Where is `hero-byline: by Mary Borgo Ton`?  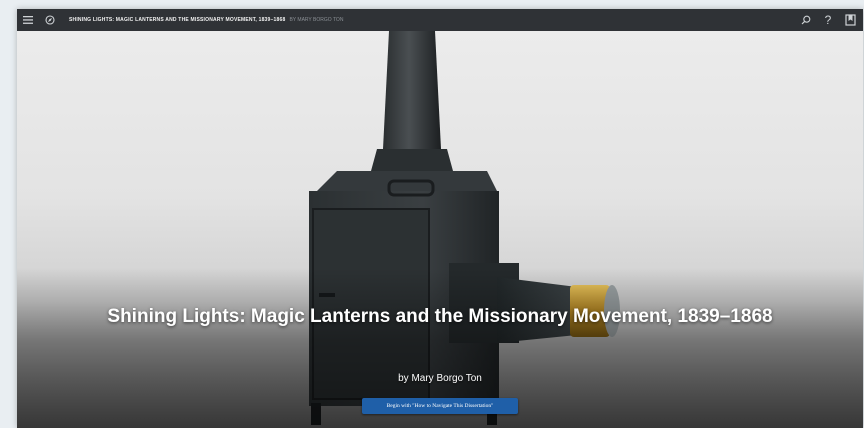
hero-byline: by Mary Borgo Ton is located at coordinates (440, 378).